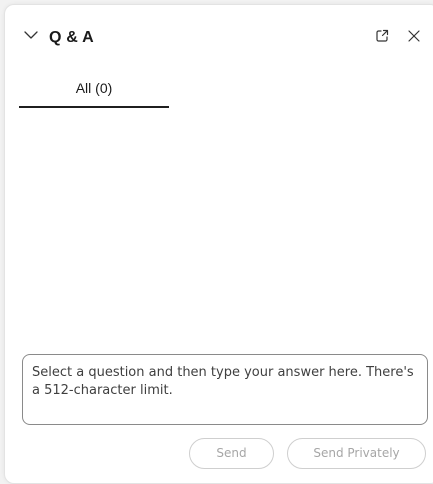 This screenshot has width=433, height=484. What do you see at coordinates (382, 36) in the screenshot?
I see `pop-out-icon` at bounding box center [382, 36].